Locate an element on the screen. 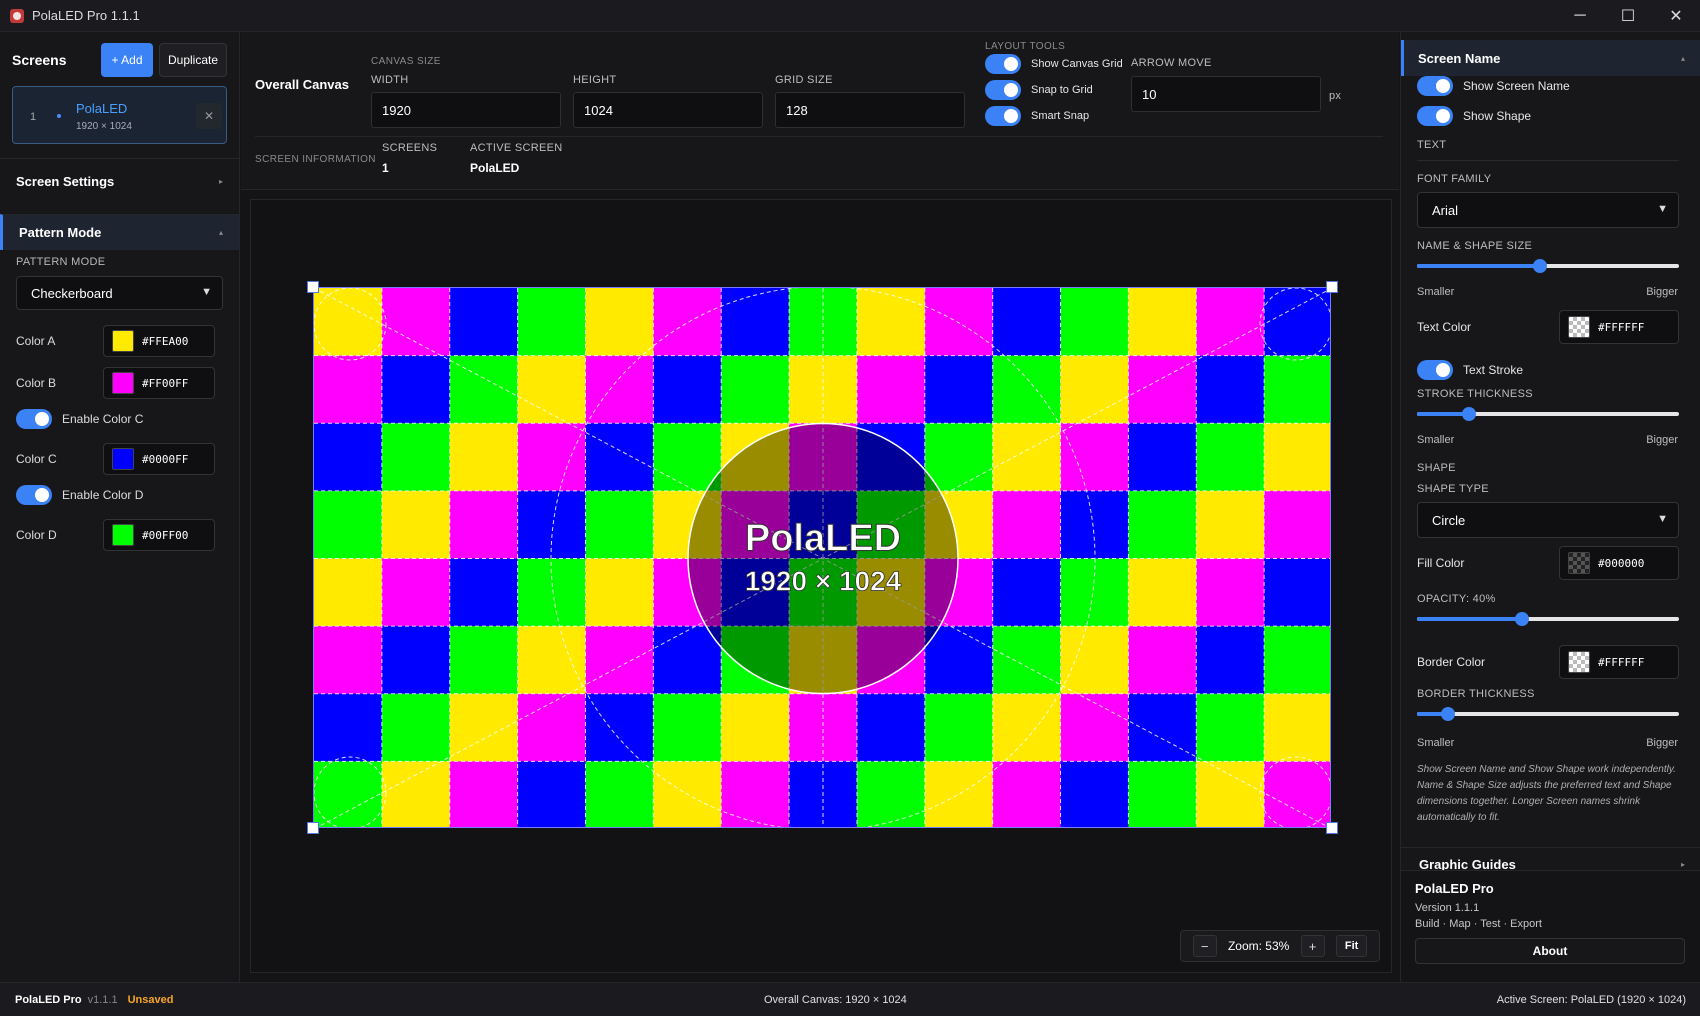  color-d-hex: #00FF00 is located at coordinates (165, 535).